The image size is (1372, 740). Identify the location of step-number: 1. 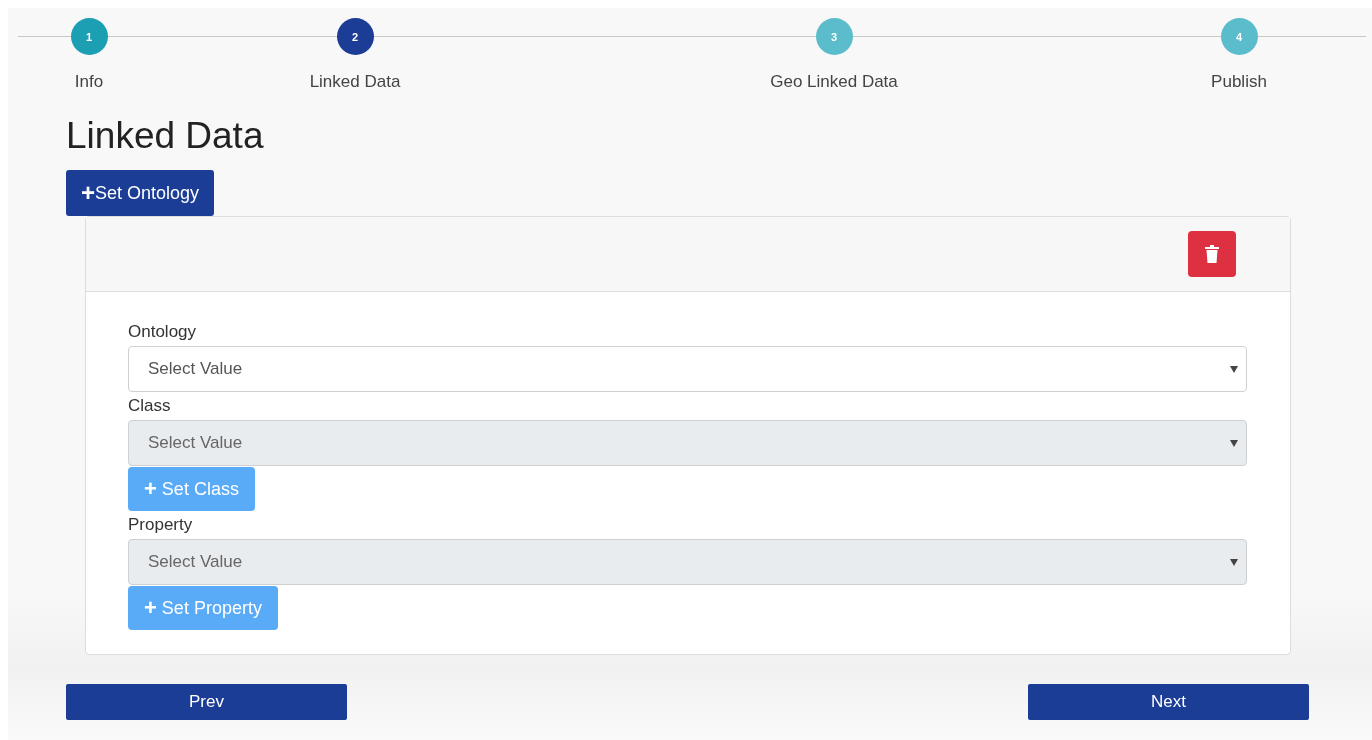
(89, 36).